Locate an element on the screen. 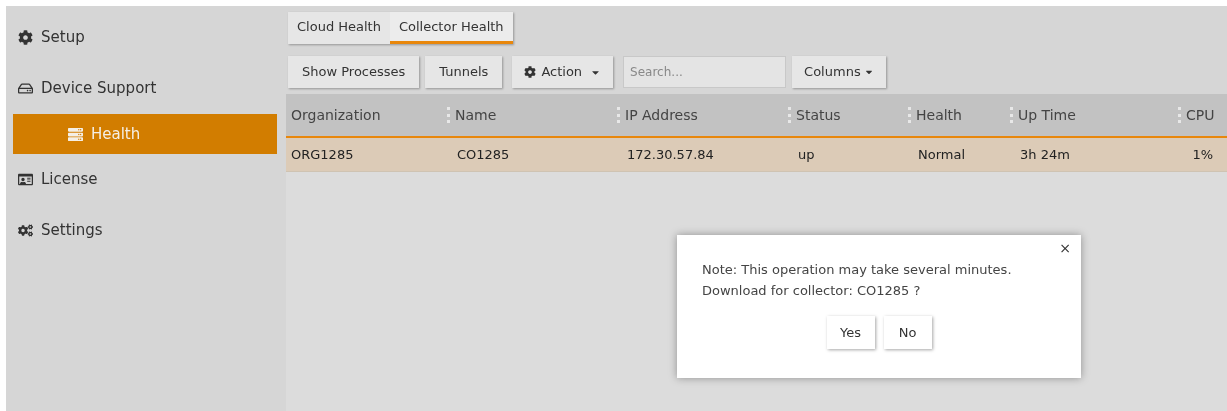 The image size is (1227, 411). server-icon is located at coordinates (75, 134).